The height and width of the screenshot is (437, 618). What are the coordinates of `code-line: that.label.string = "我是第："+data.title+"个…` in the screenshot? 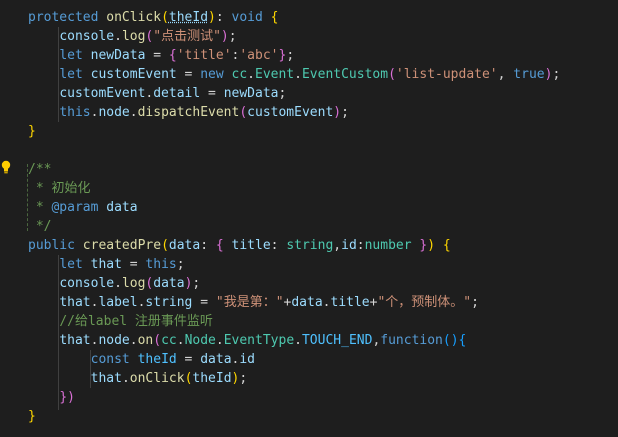 It's located at (253, 302).